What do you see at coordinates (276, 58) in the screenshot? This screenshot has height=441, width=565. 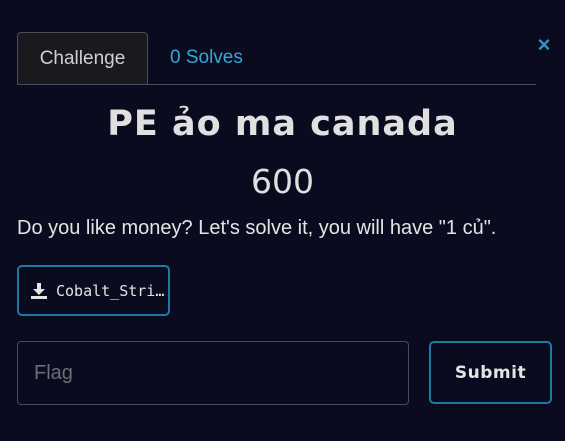 I see `challenge-tabs: Challenge 0 Solves` at bounding box center [276, 58].